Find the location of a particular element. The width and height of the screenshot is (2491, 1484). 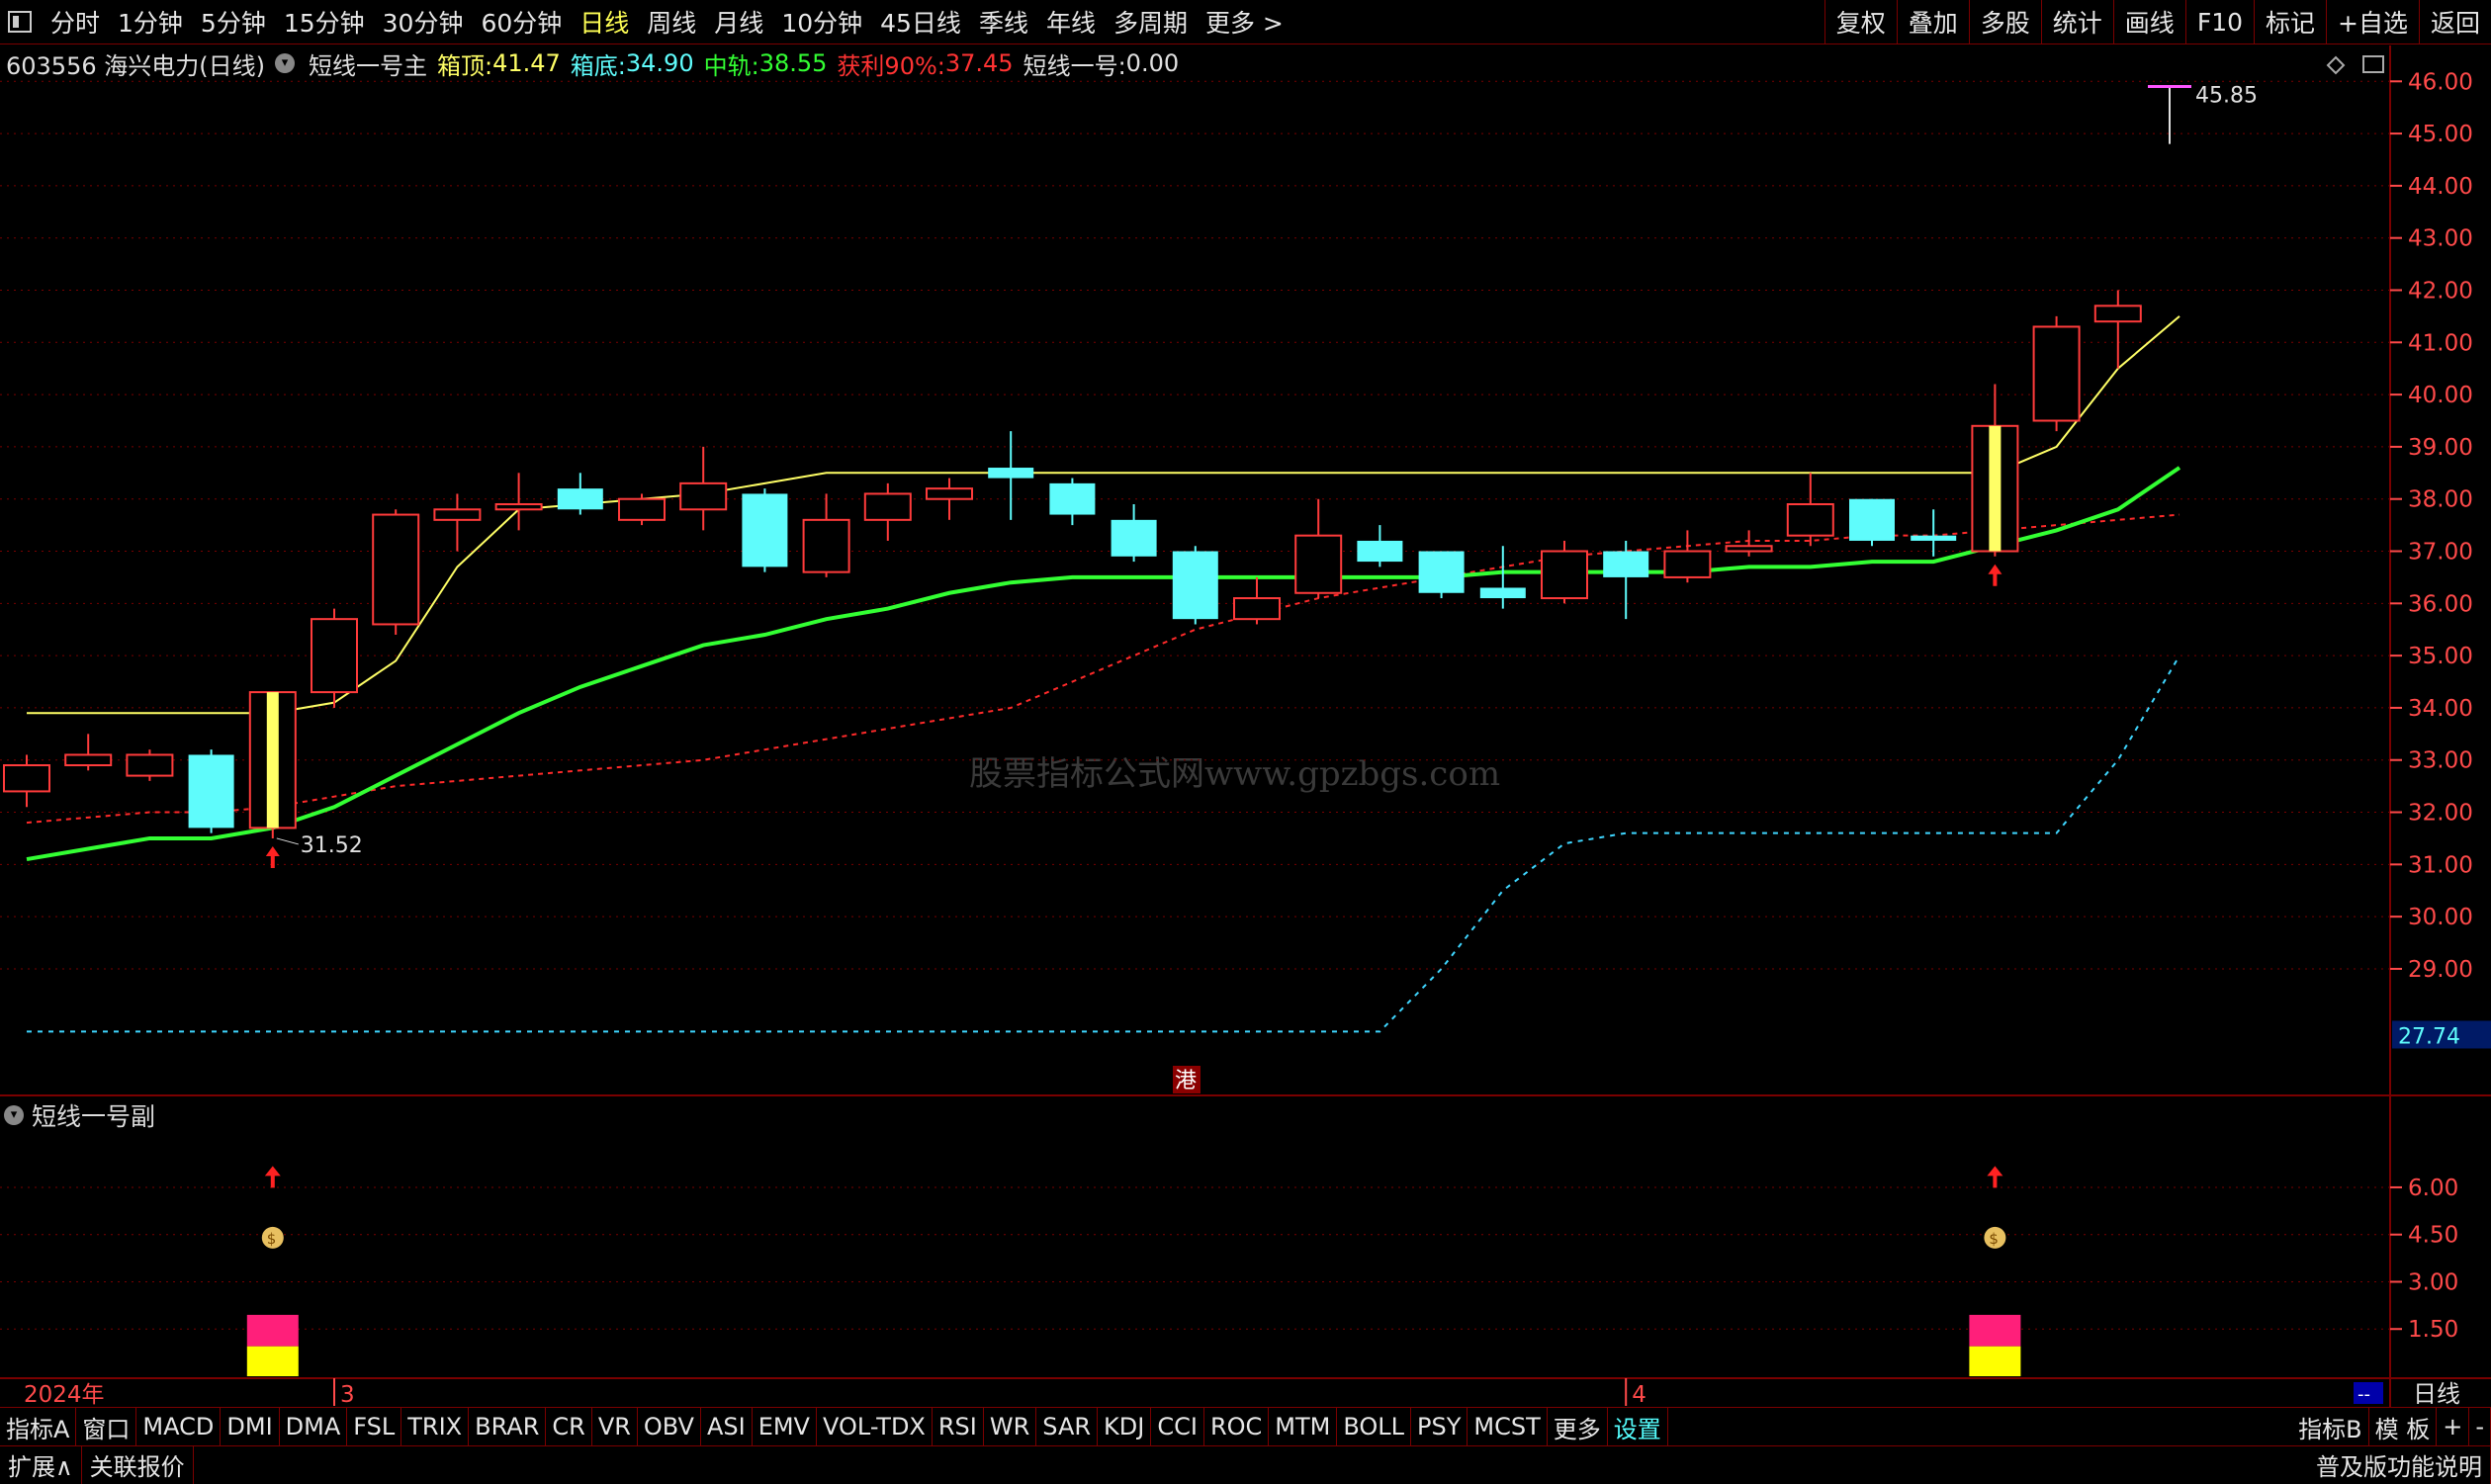

panel-toggle-icon is located at coordinates (2373, 64).